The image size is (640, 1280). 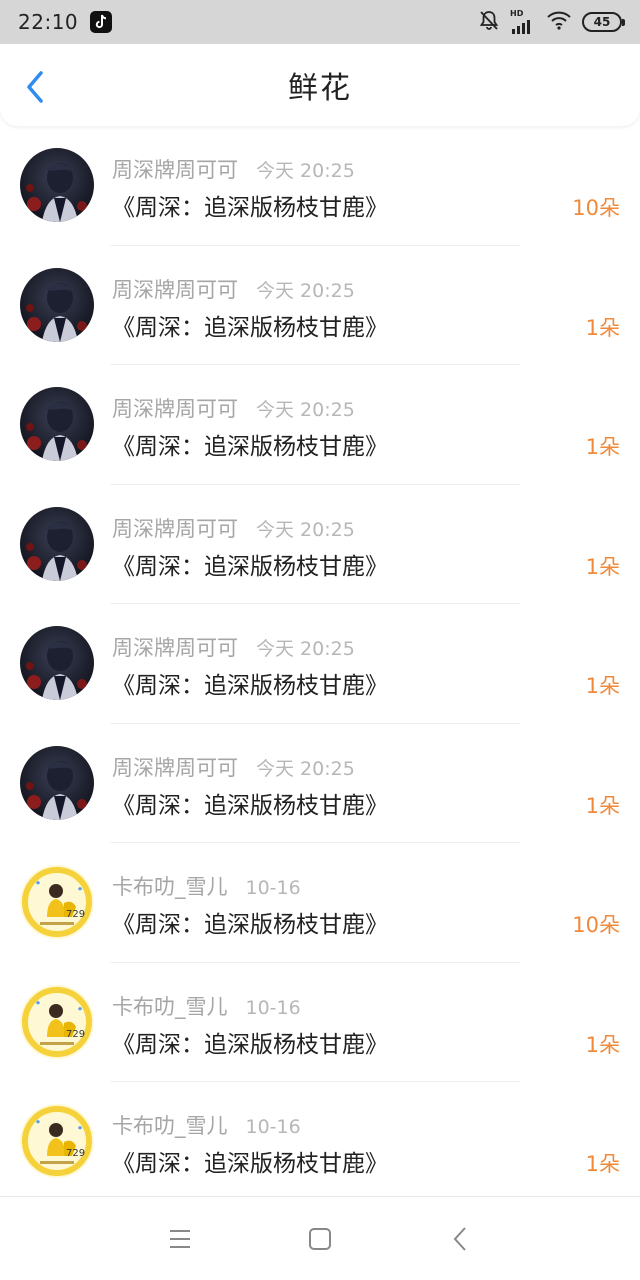 I want to click on back-icon, so click(x=459, y=1238).